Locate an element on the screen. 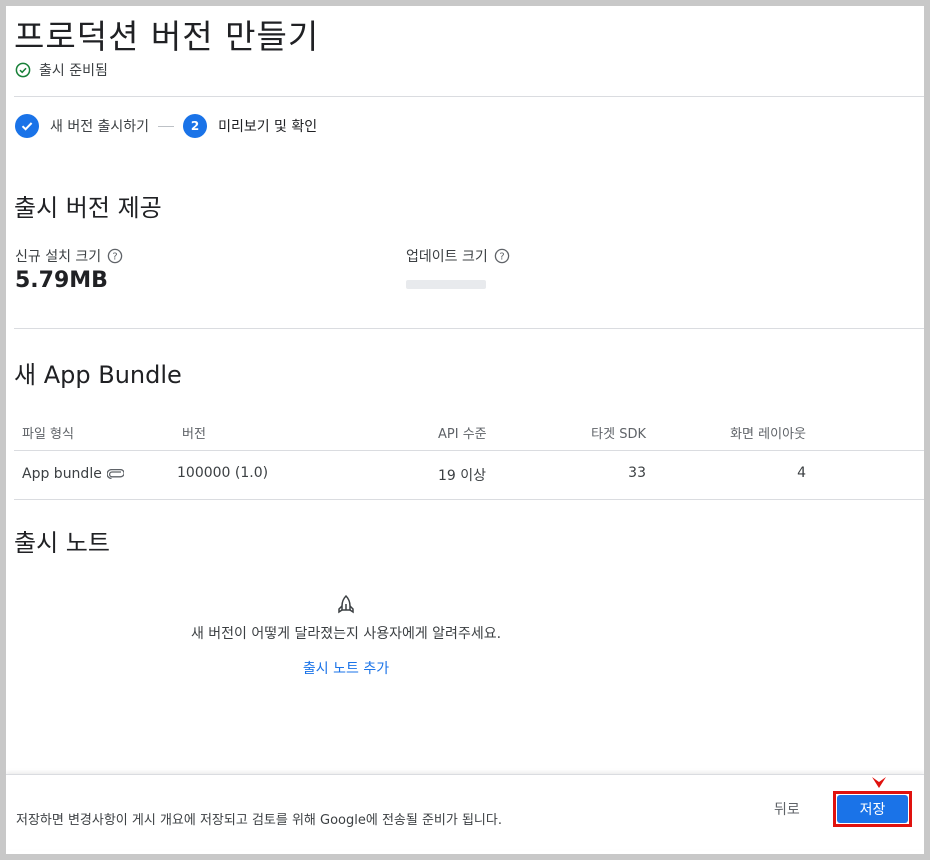 The height and width of the screenshot is (860, 930). back-button: 뒤로 is located at coordinates (787, 809).